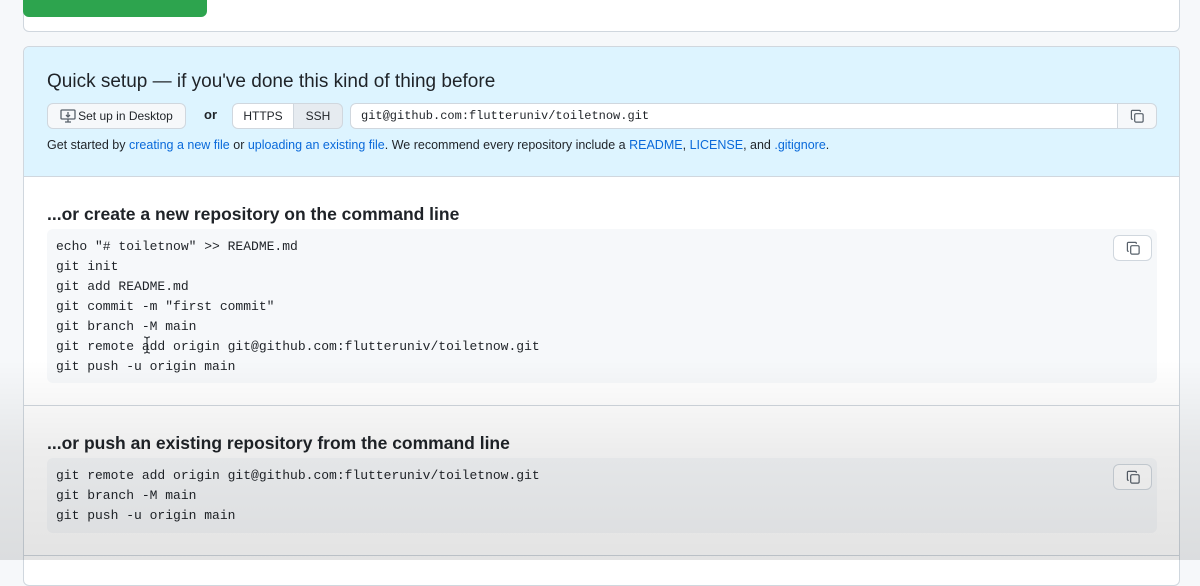 This screenshot has width=1200, height=586. I want to click on copy-push-commands-button, so click(1132, 477).